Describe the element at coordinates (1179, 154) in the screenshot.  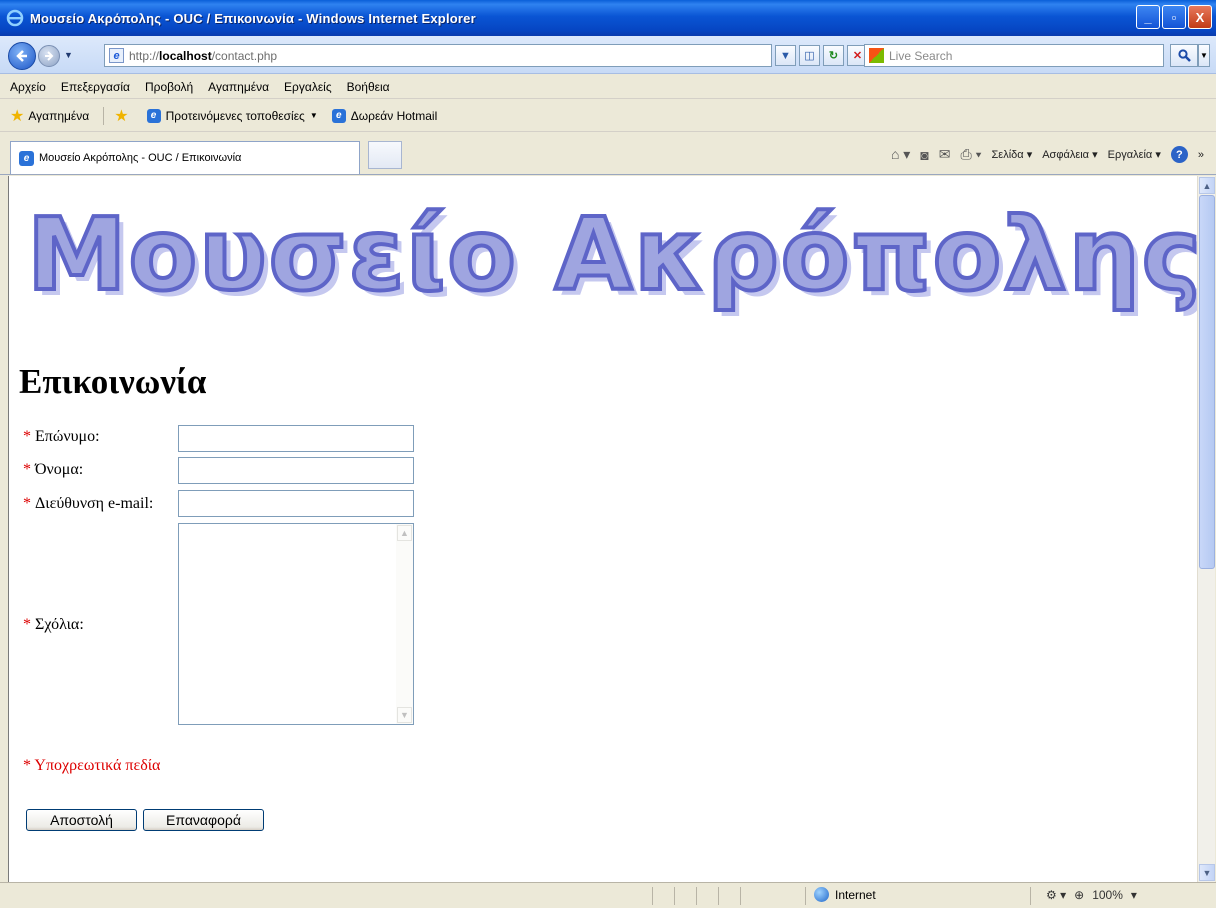
I see `help-icon: ?` at that location.